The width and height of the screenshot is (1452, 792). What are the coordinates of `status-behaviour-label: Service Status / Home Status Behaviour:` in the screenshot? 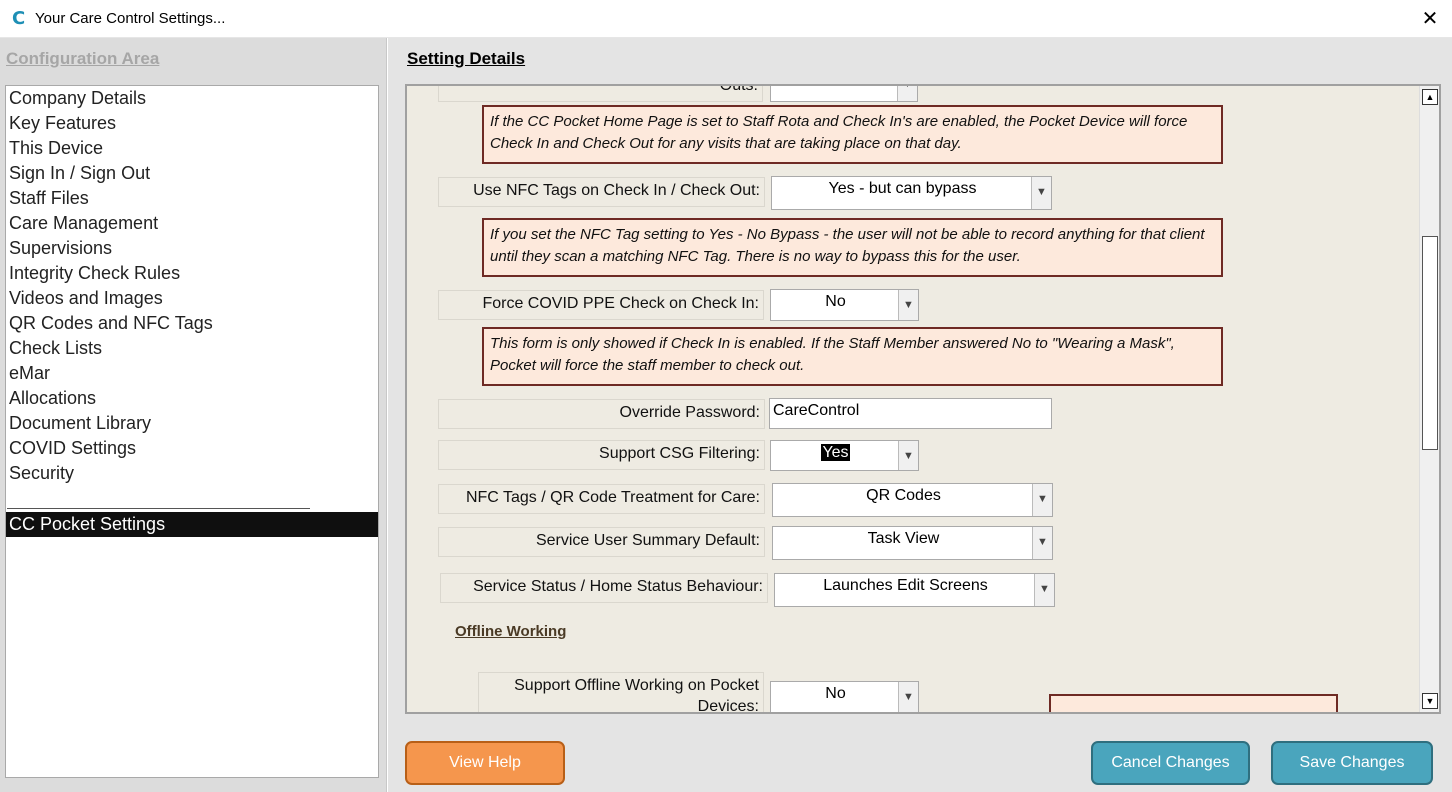 It's located at (604, 588).